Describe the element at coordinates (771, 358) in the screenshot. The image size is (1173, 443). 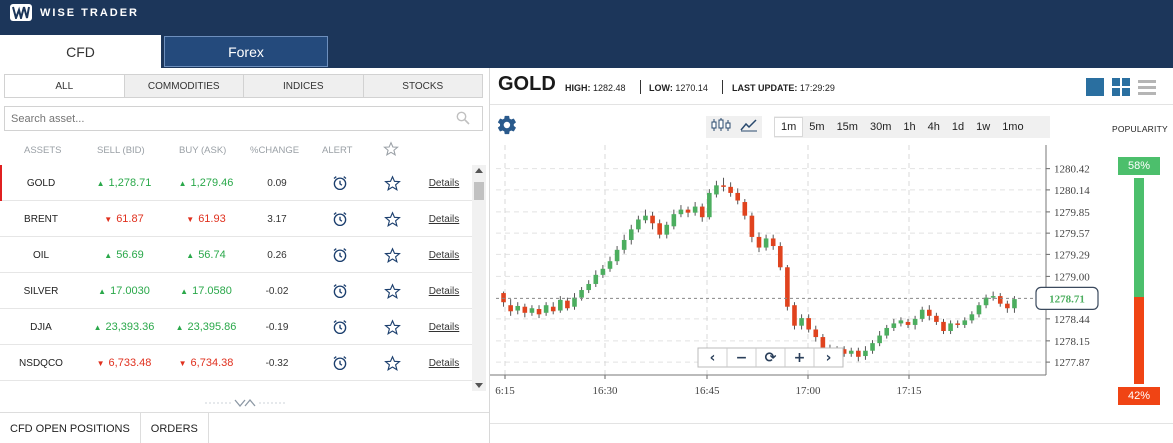
I see `reset-icon: ⟳` at that location.